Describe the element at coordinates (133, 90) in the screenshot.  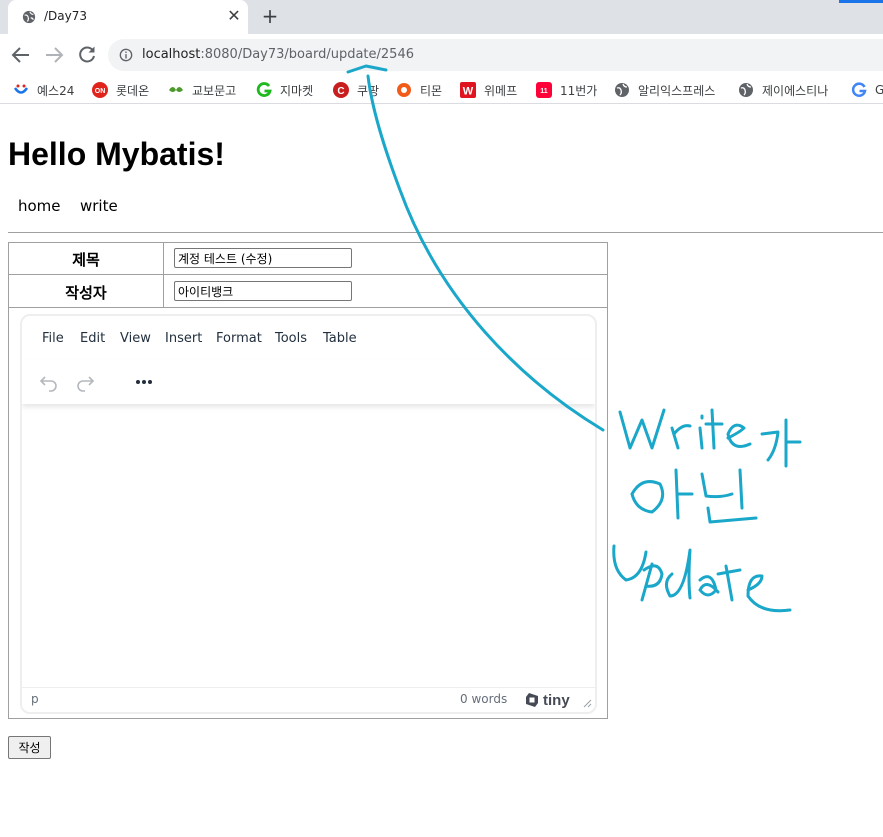
I see `bookmark-label: 롯데온` at that location.